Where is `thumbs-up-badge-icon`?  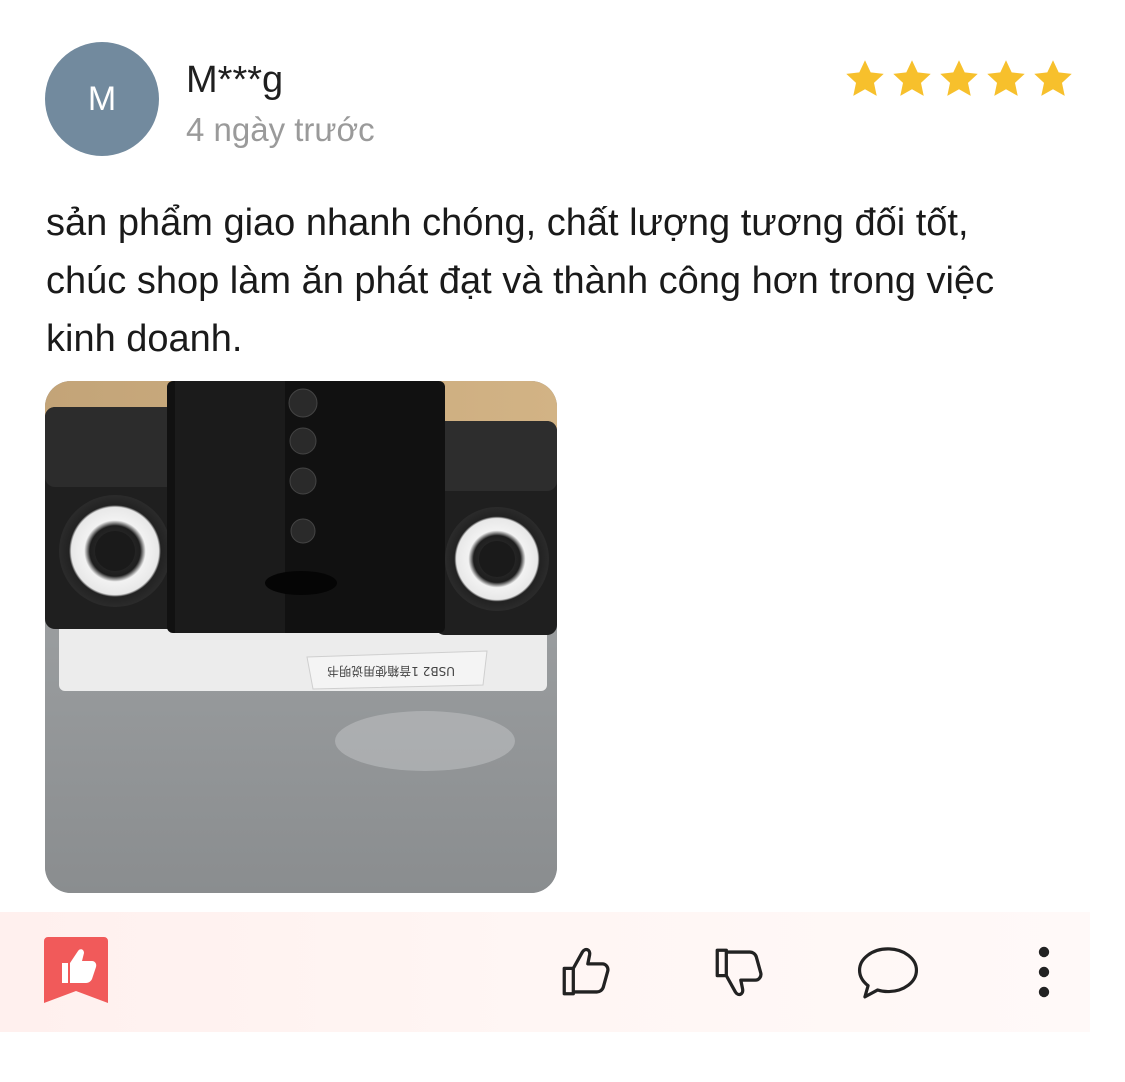
thumbs-up-badge-icon is located at coordinates (77, 970).